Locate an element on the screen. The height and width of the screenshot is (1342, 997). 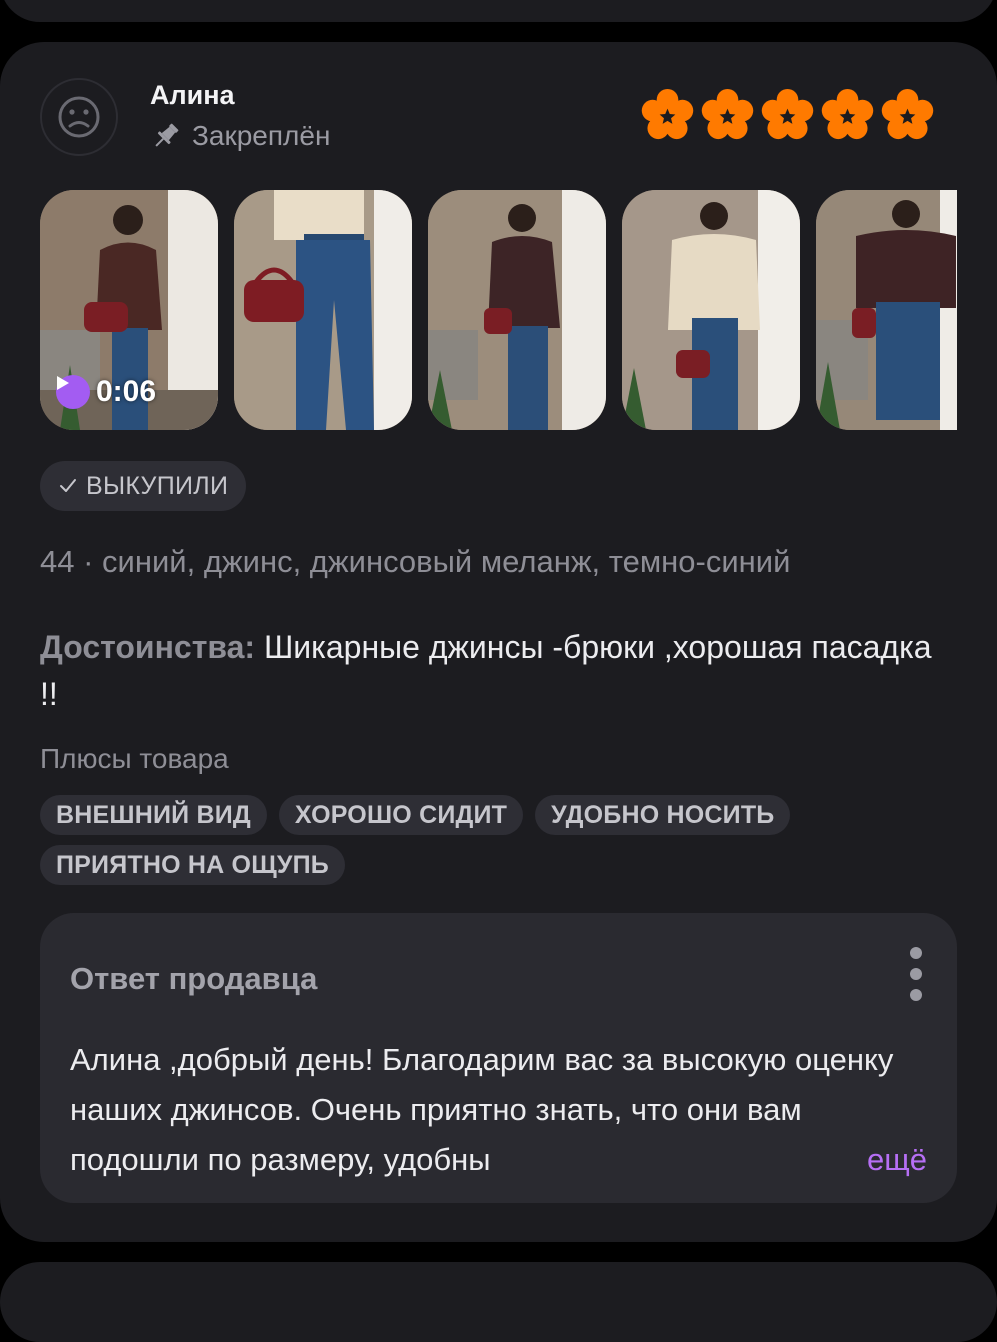
plus-tag: УДОБНО НОСИТЬ is located at coordinates (663, 815).